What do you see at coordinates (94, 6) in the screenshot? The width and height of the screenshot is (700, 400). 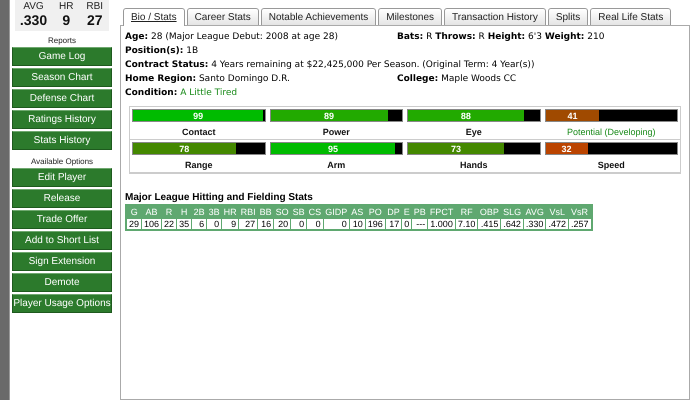 I see `stat-label: RBI` at bounding box center [94, 6].